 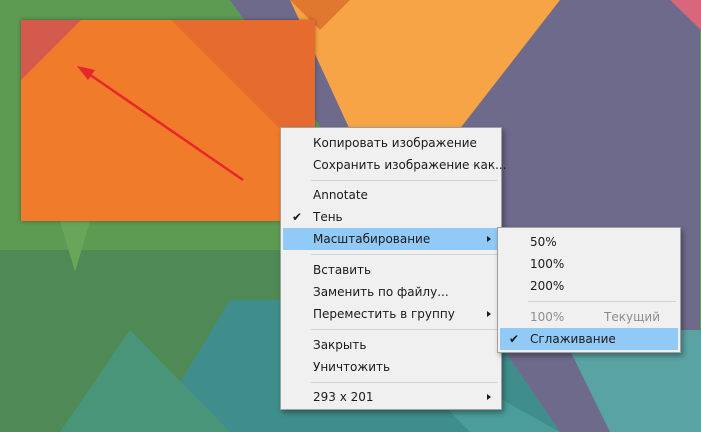 What do you see at coordinates (384, 314) in the screenshot?
I see `menu-item-label: Переместить в группу` at bounding box center [384, 314].